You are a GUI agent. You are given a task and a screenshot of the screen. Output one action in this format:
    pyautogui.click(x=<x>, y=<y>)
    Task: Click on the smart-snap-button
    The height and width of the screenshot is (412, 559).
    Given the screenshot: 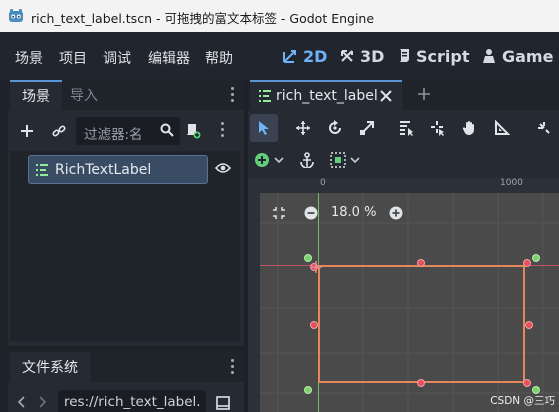 What is the action you would take?
    pyautogui.click(x=544, y=128)
    